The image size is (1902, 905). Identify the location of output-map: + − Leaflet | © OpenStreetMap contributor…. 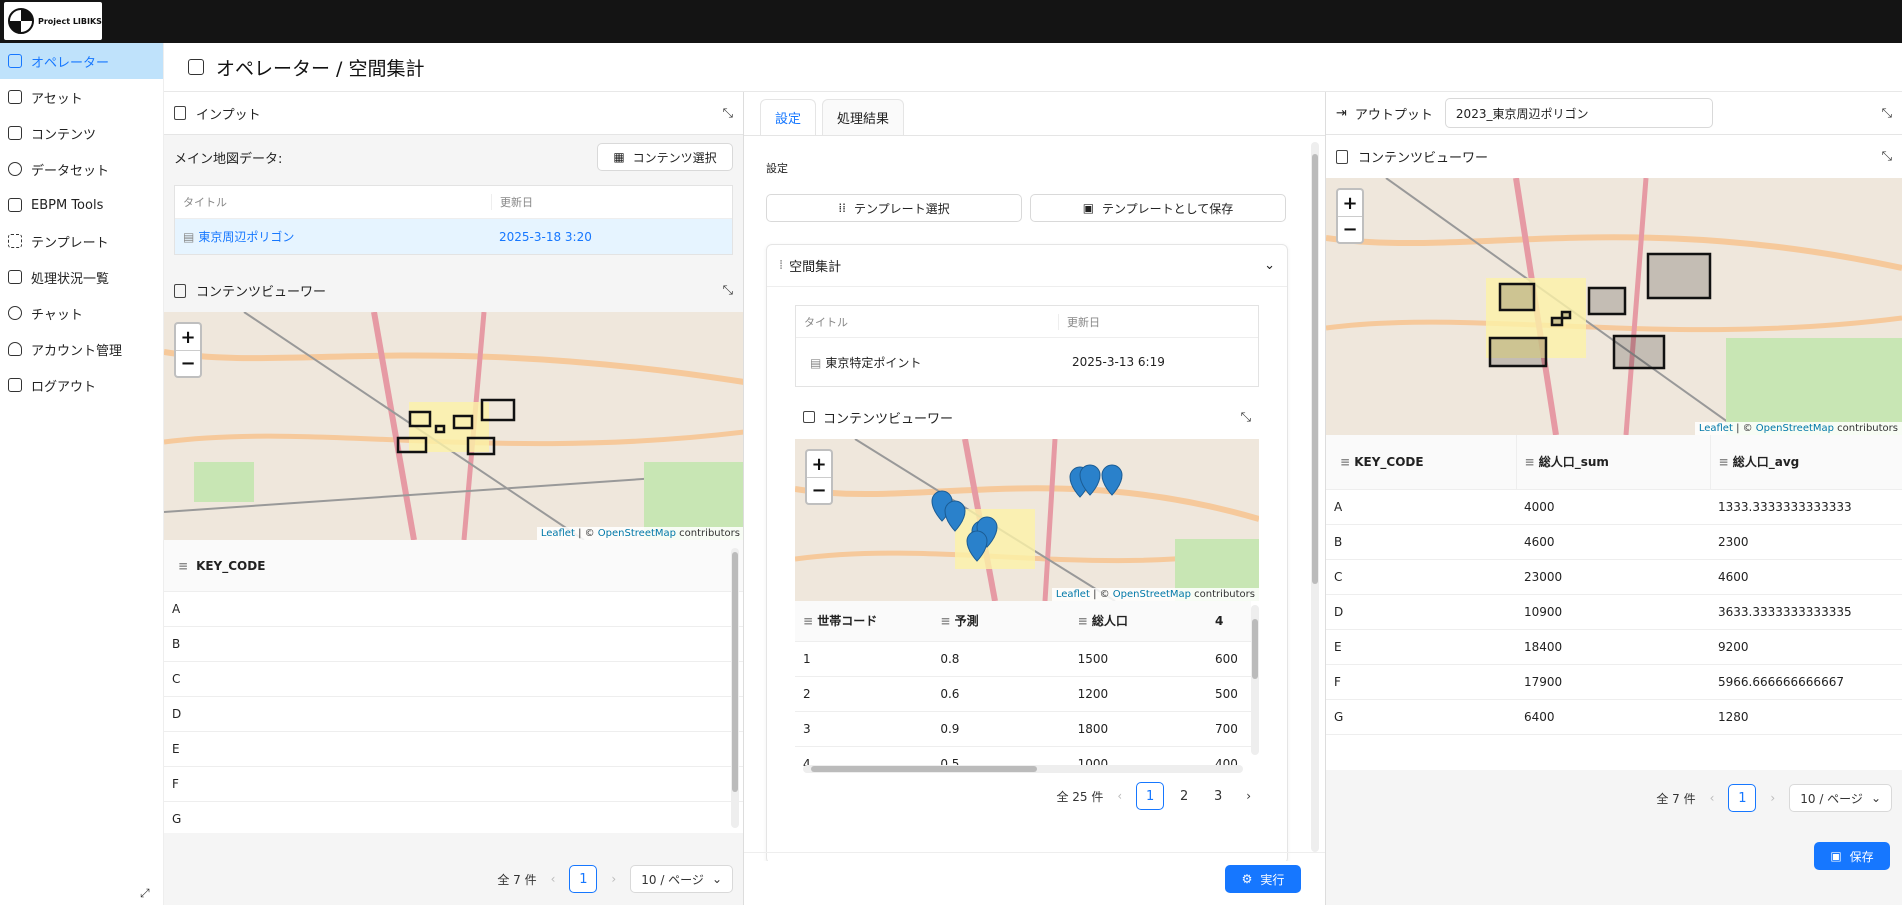
(1614, 306).